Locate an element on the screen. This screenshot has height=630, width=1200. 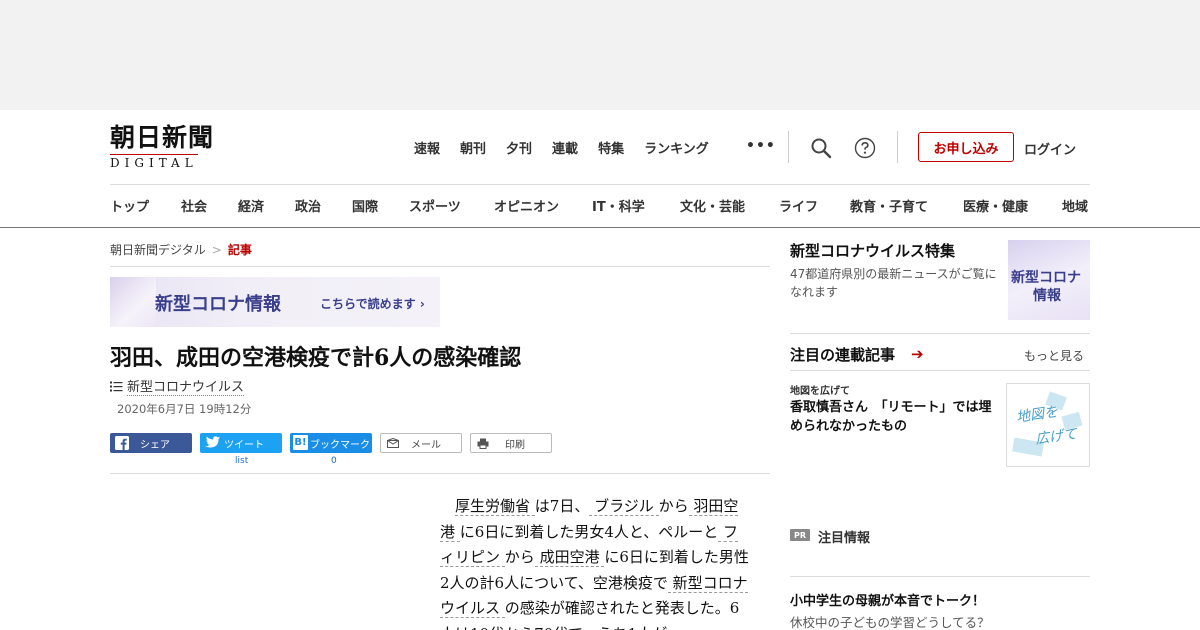
thumb-text: 広げて is located at coordinates (1056, 437).